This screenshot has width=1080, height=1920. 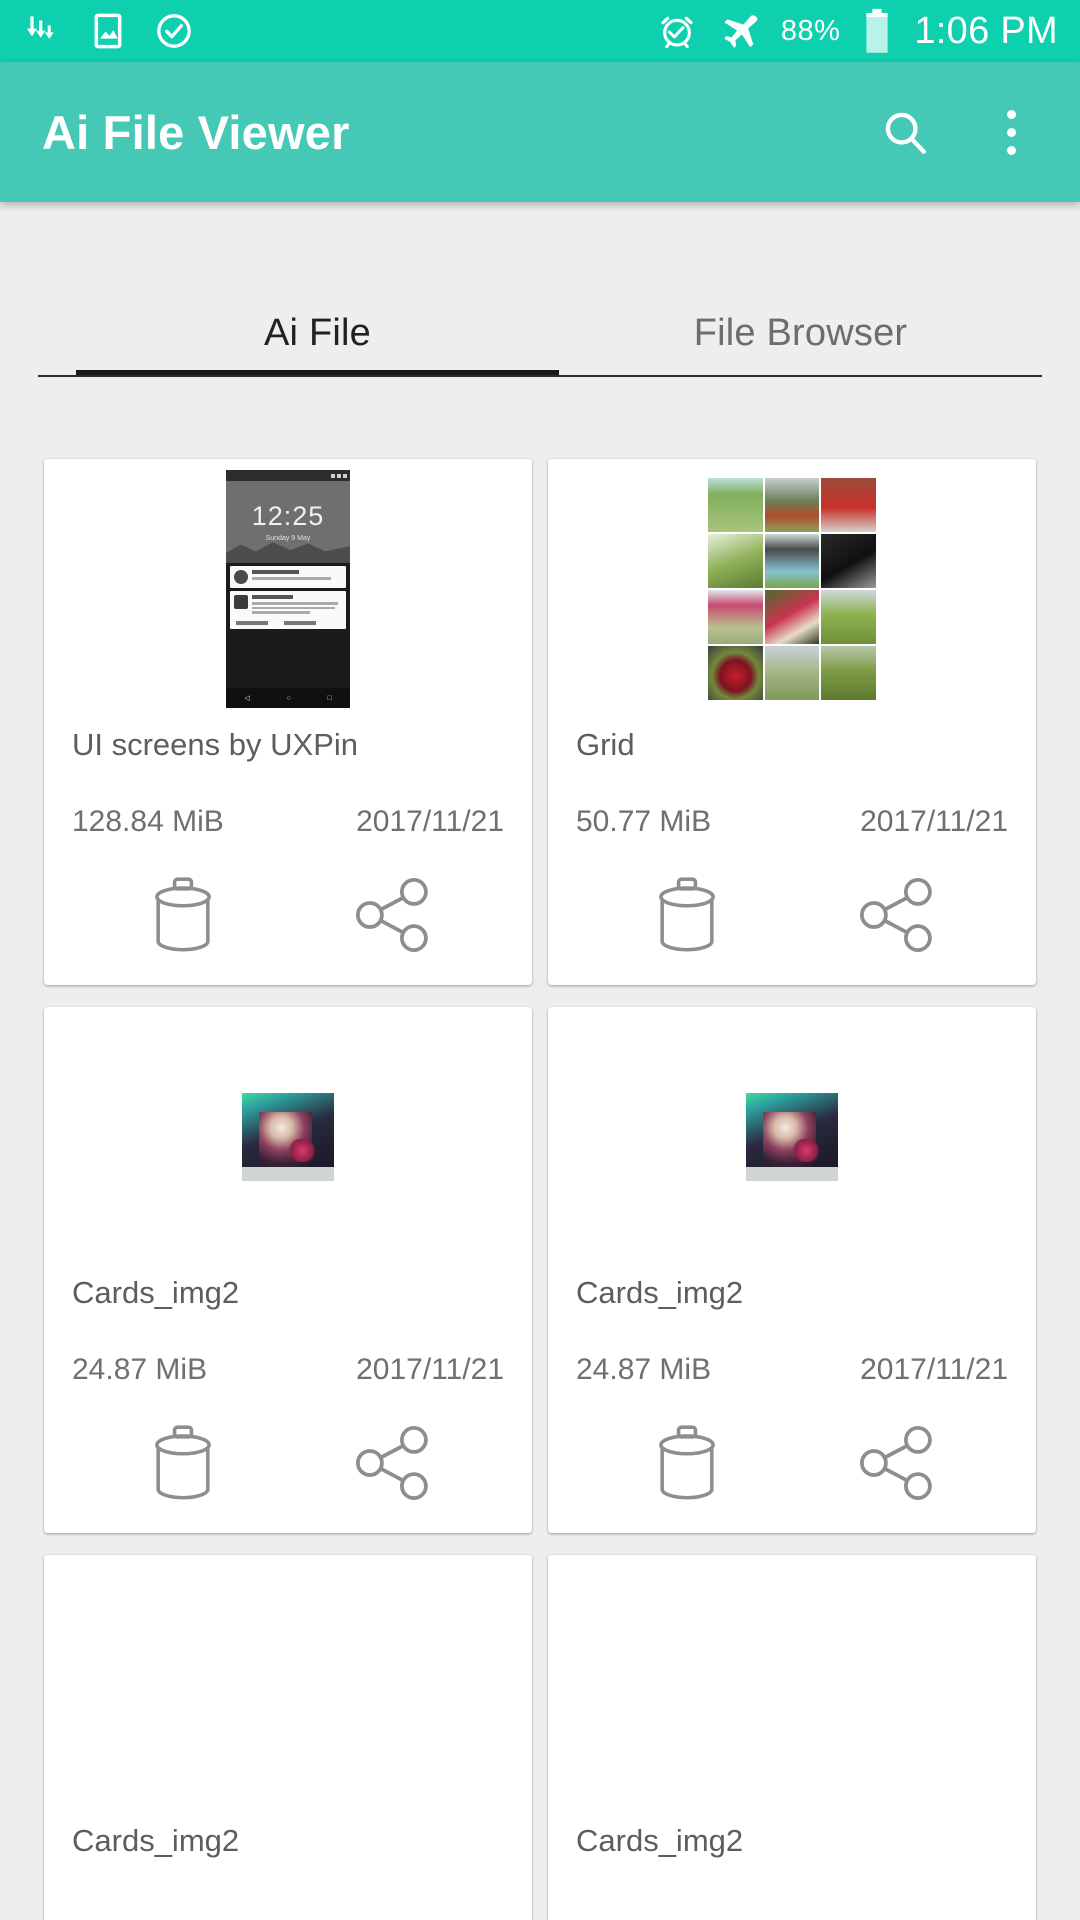 I want to click on thumbnail-clock-text: 12:25, so click(x=288, y=515).